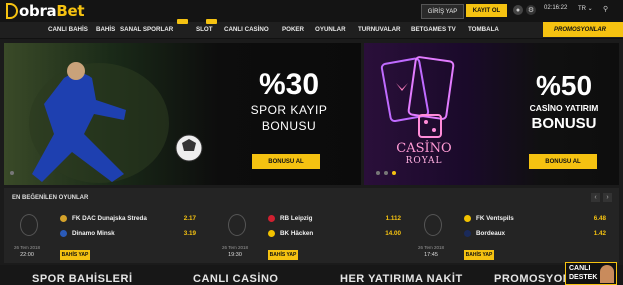 The height and width of the screenshot is (285, 623). I want to click on nav-sanal-sporlar: SANAL SPORLAR, so click(146, 29).